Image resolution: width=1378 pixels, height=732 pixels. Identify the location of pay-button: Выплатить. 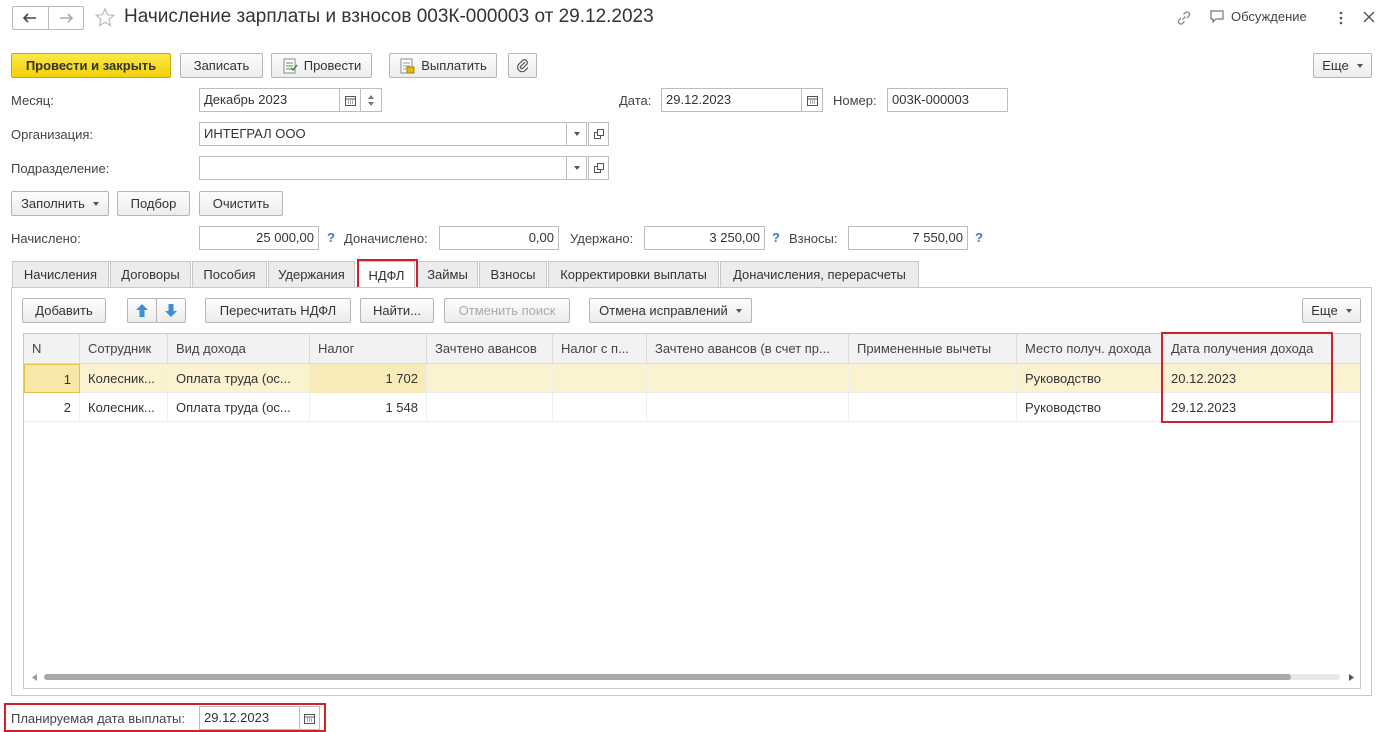
(443, 65).